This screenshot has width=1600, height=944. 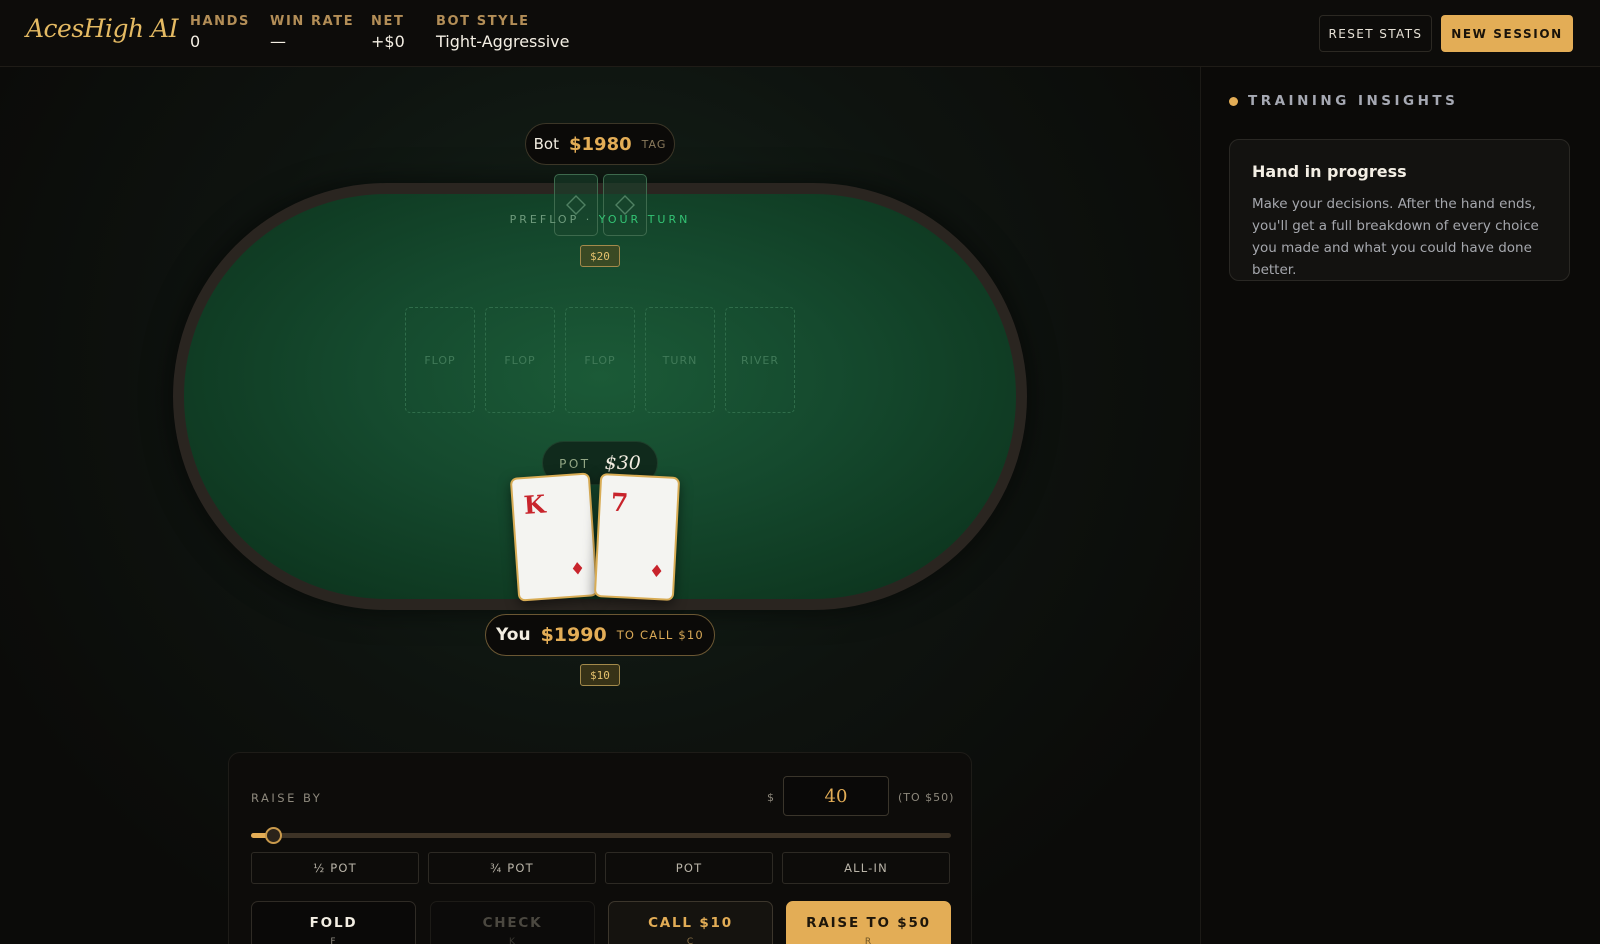 I want to click on call-label: CALL $10, so click(x=690, y=923).